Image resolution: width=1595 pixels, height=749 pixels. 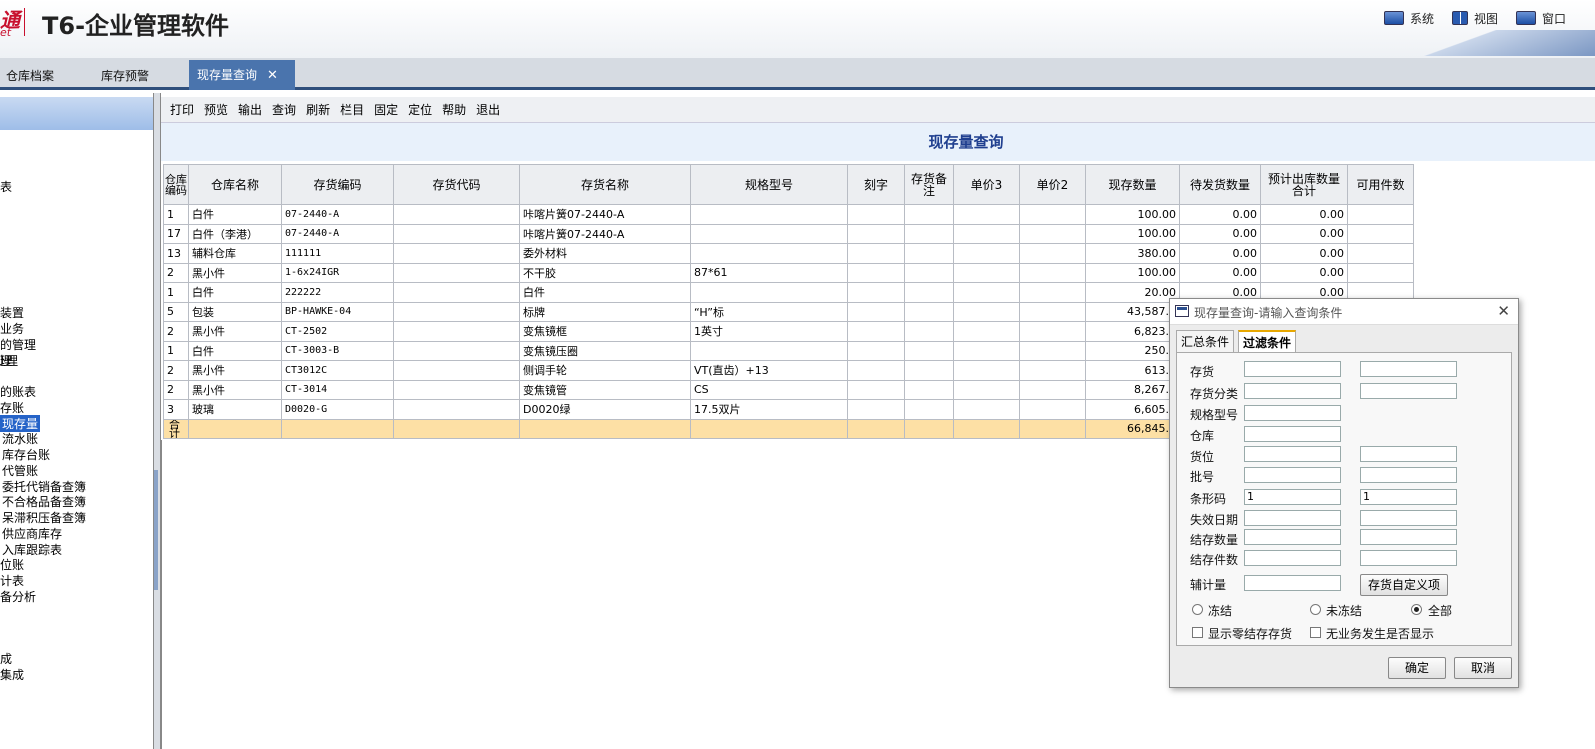 What do you see at coordinates (235, 311) in the screenshot?
I see `table-cell: 包装` at bounding box center [235, 311].